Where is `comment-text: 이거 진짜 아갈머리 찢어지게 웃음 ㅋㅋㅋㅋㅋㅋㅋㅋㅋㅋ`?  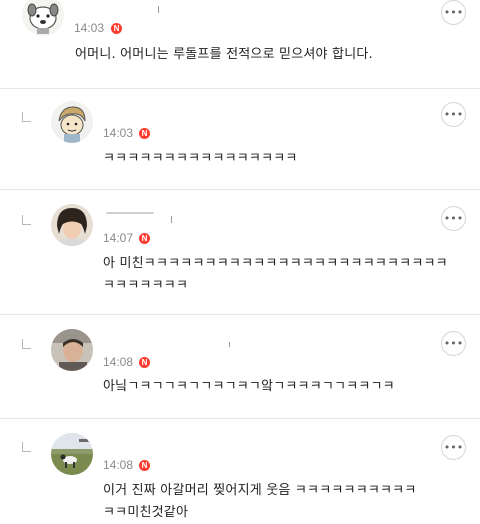 comment-text: 이거 진짜 아갈머리 찢어지게 웃음 ㅋㅋㅋㅋㅋㅋㅋㅋㅋㅋ is located at coordinates (260, 490).